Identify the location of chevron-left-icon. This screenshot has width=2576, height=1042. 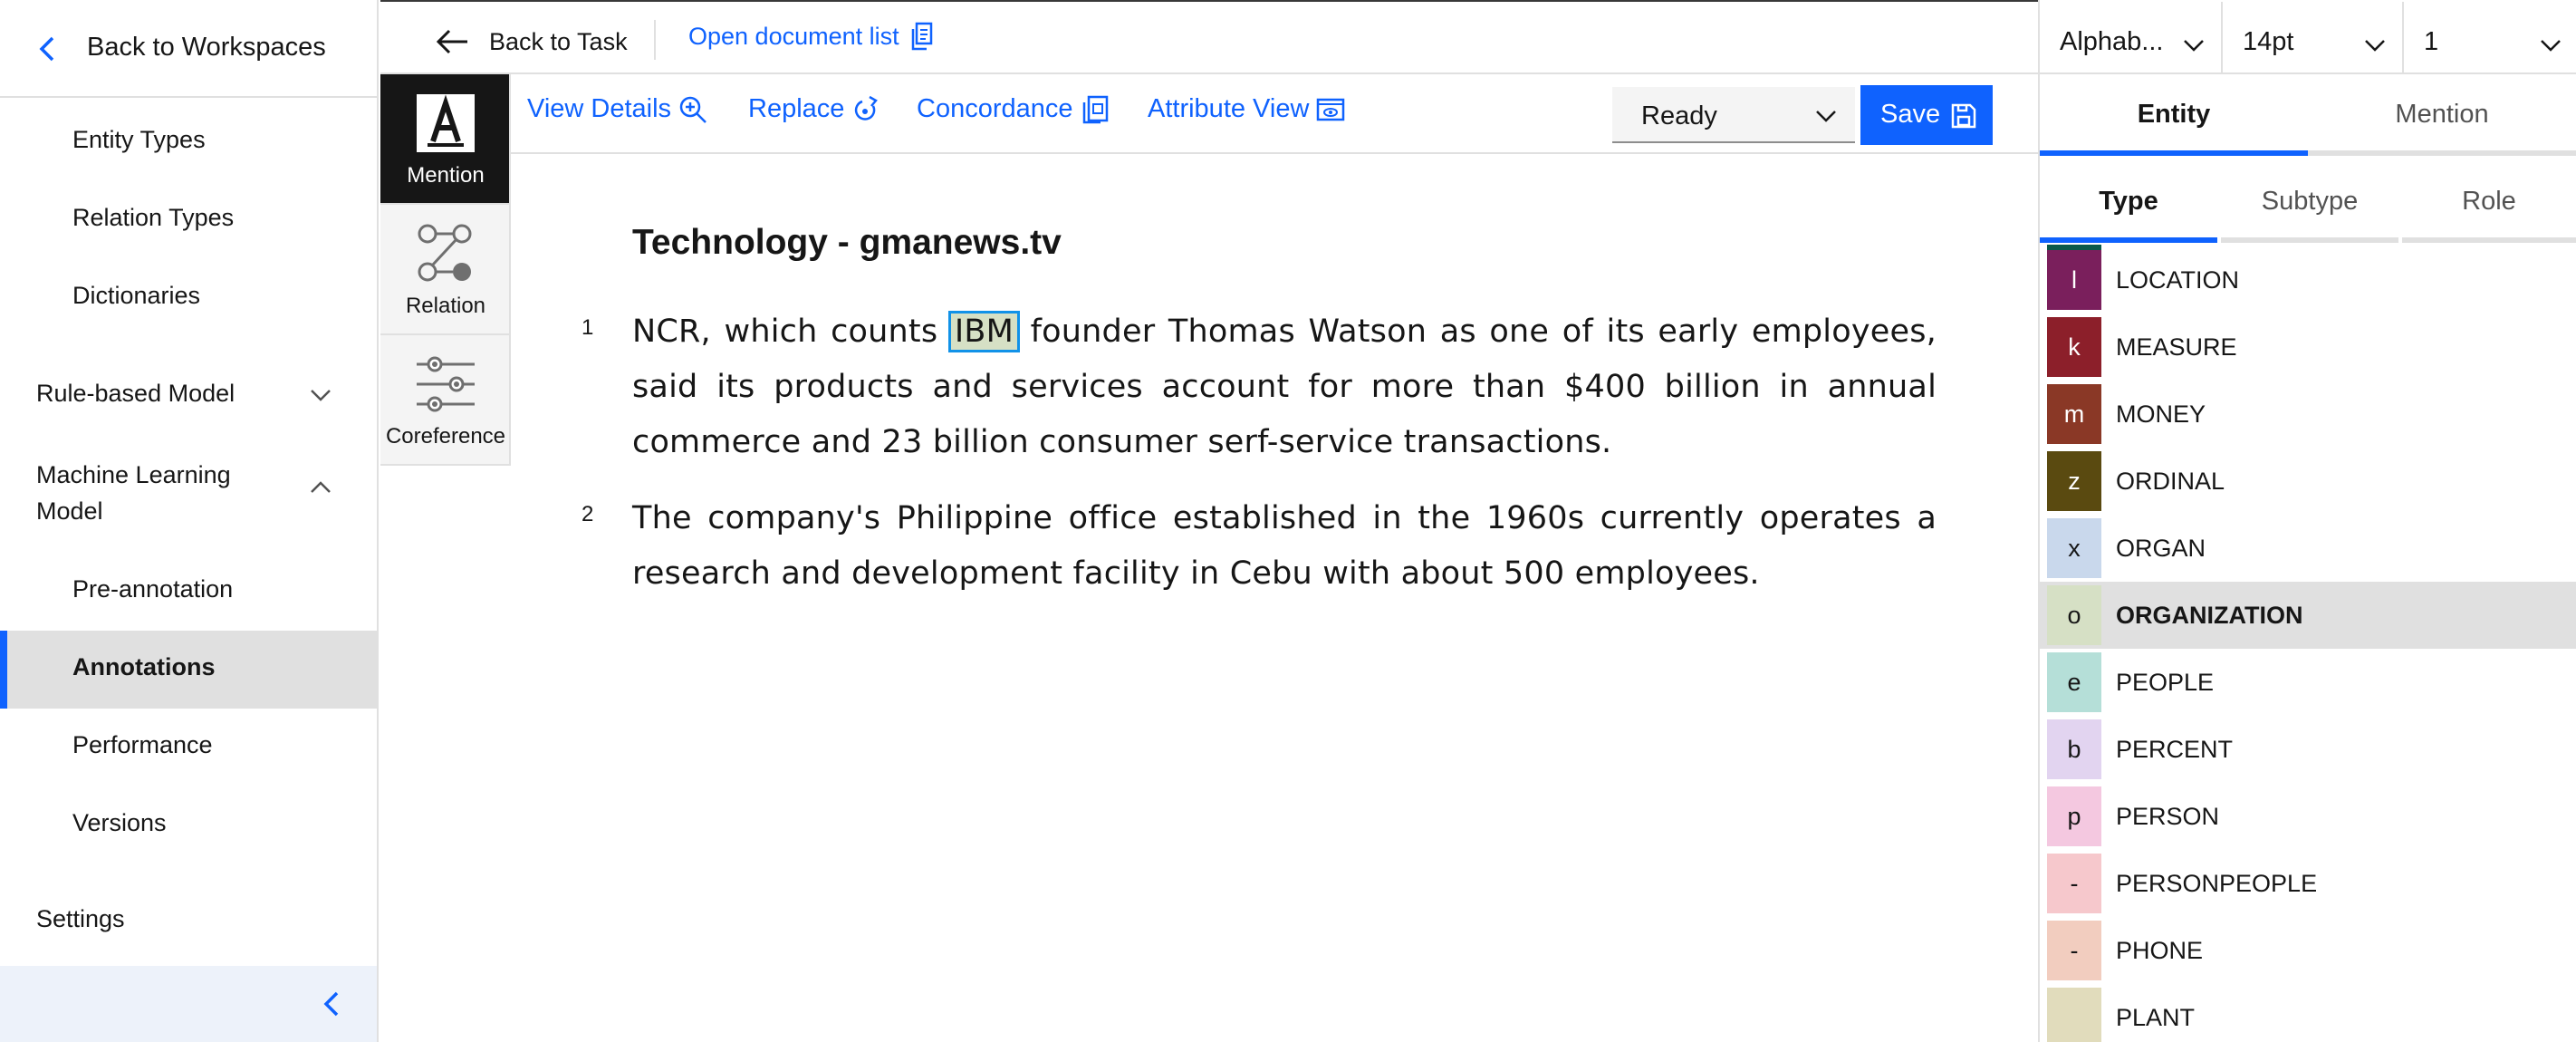
(46, 49).